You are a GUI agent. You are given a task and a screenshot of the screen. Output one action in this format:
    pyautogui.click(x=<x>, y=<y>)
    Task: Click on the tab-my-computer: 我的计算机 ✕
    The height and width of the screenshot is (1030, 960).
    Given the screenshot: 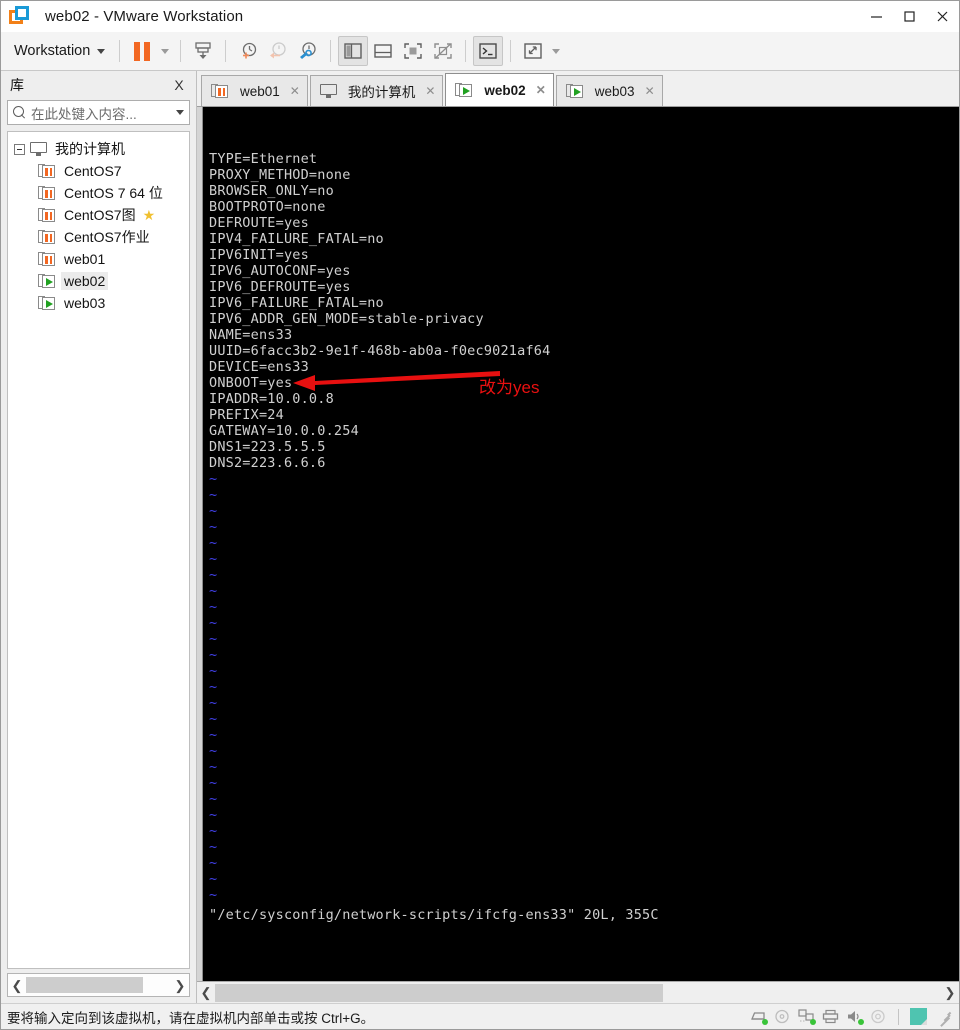 What is the action you would take?
    pyautogui.click(x=376, y=90)
    